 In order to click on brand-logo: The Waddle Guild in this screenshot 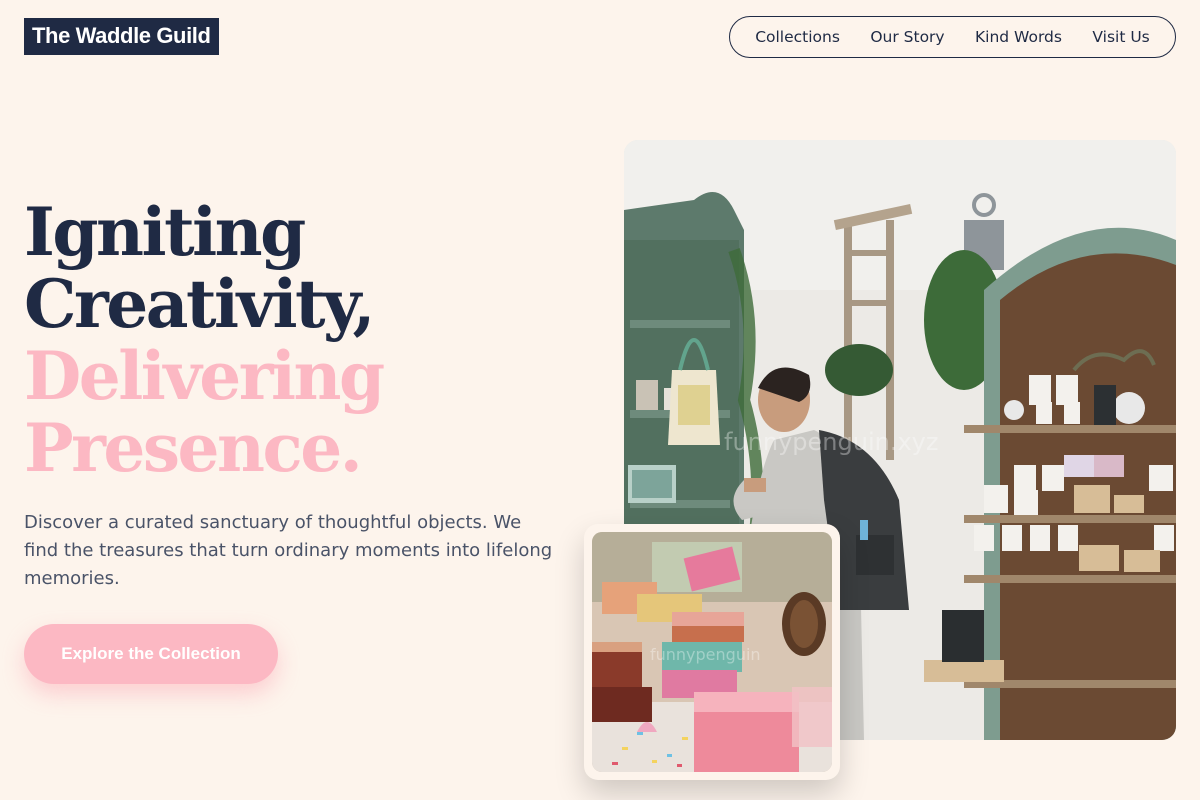, I will do `click(121, 36)`.